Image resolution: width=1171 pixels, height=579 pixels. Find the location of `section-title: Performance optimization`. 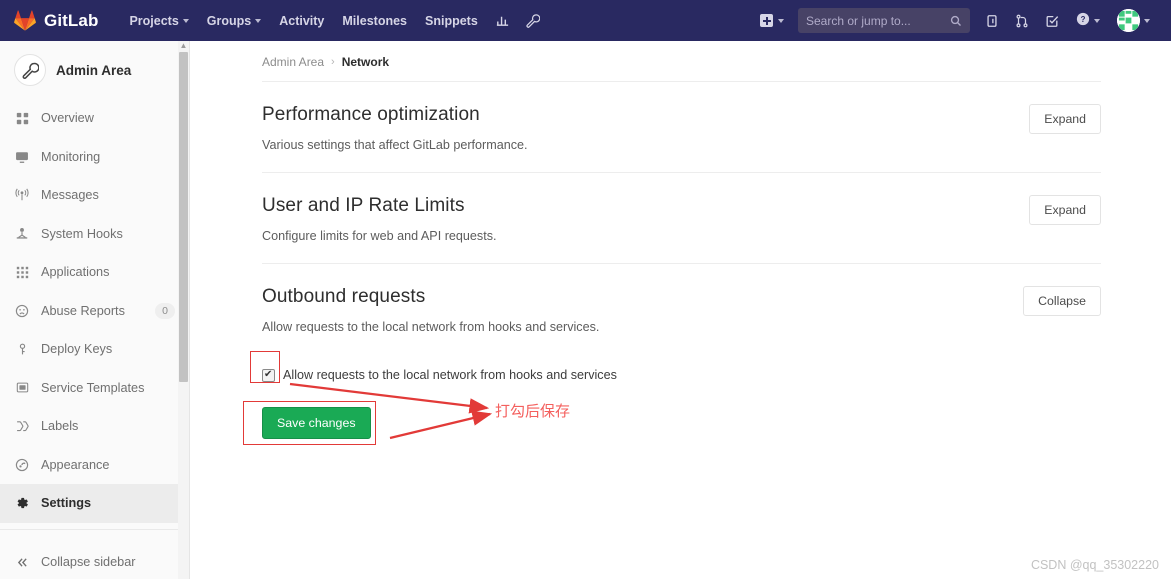

section-title: Performance optimization is located at coordinates (371, 114).